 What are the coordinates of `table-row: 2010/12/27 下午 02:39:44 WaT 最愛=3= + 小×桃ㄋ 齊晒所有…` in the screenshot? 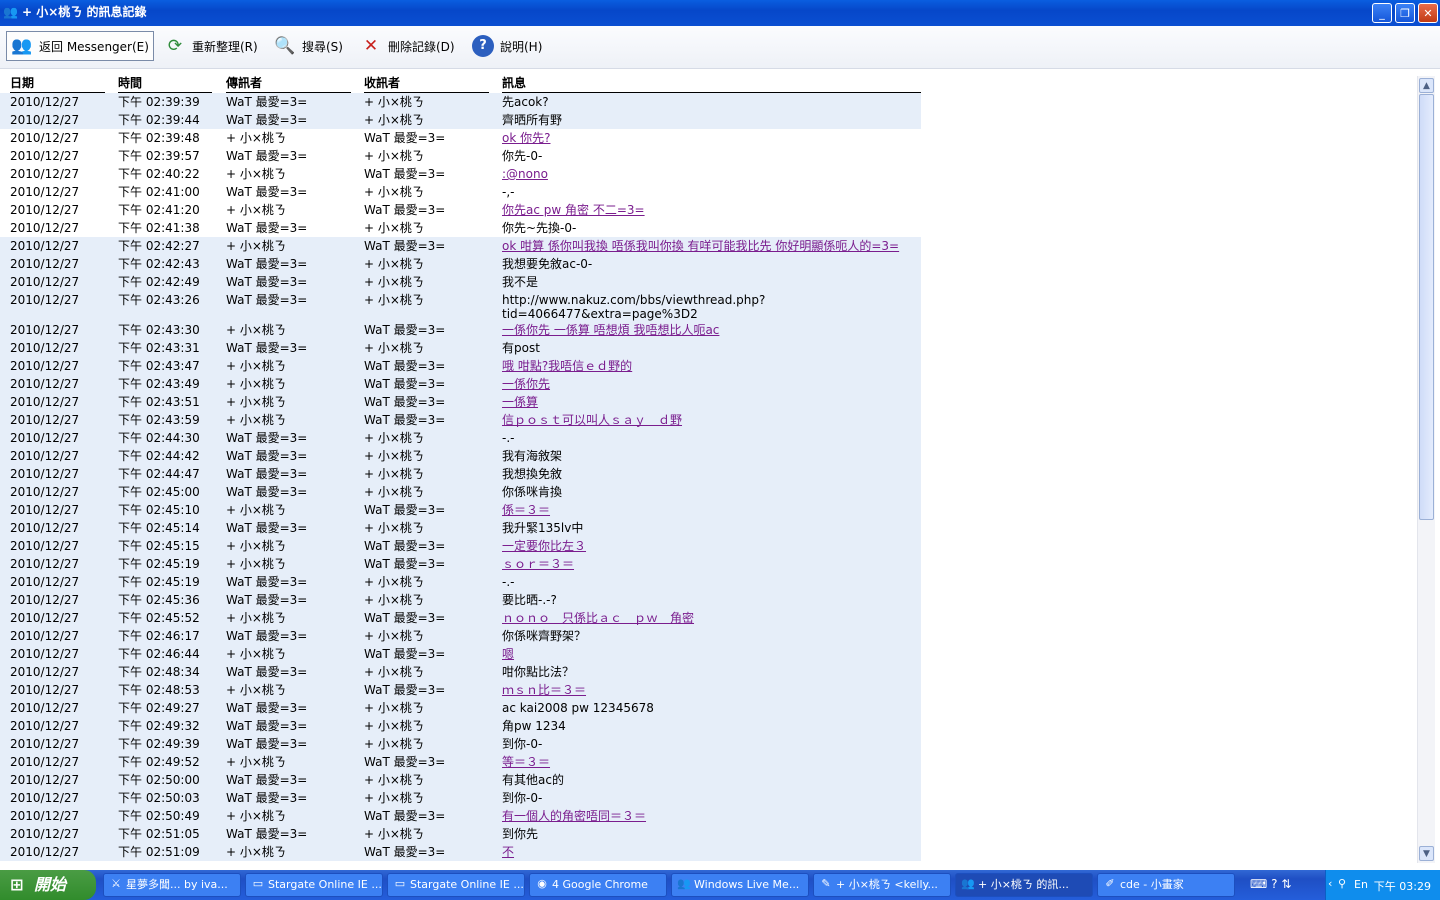 It's located at (460, 120).